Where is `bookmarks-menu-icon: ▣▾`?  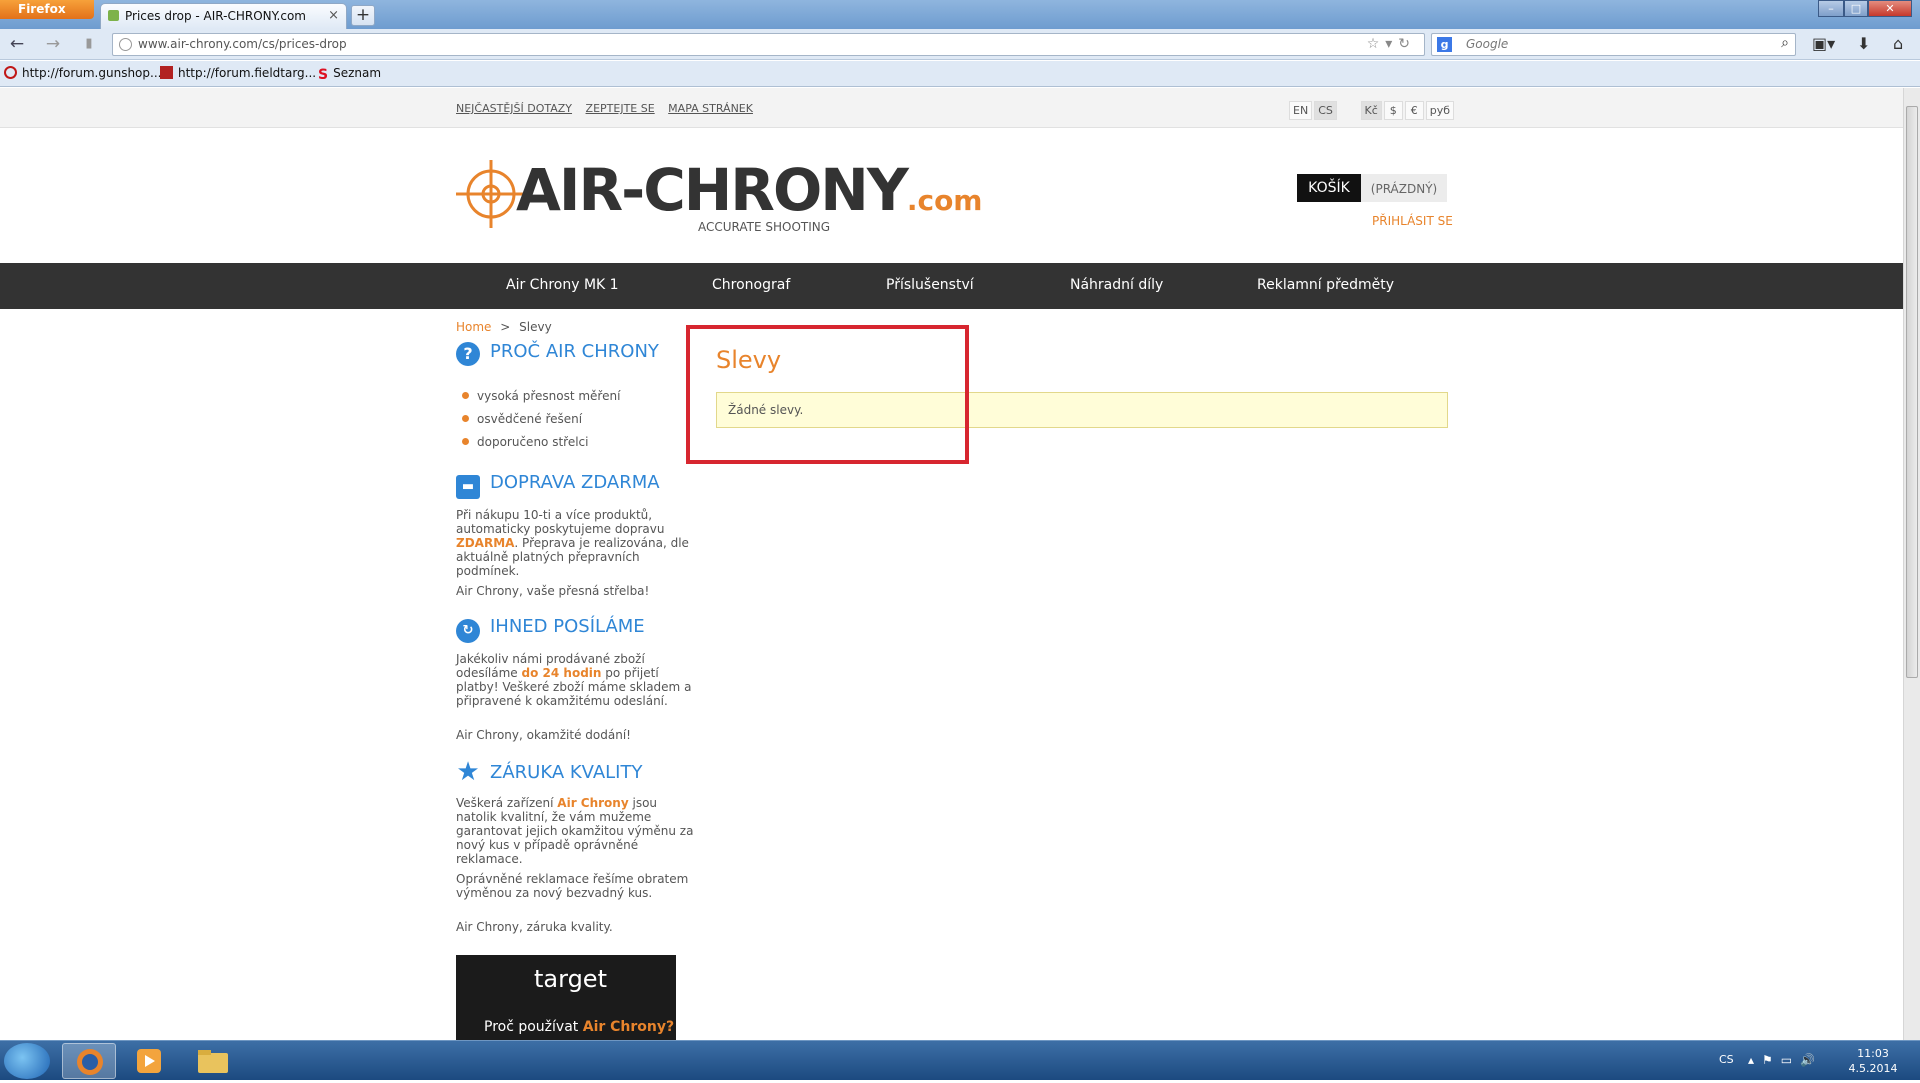 bookmarks-menu-icon: ▣▾ is located at coordinates (1823, 43).